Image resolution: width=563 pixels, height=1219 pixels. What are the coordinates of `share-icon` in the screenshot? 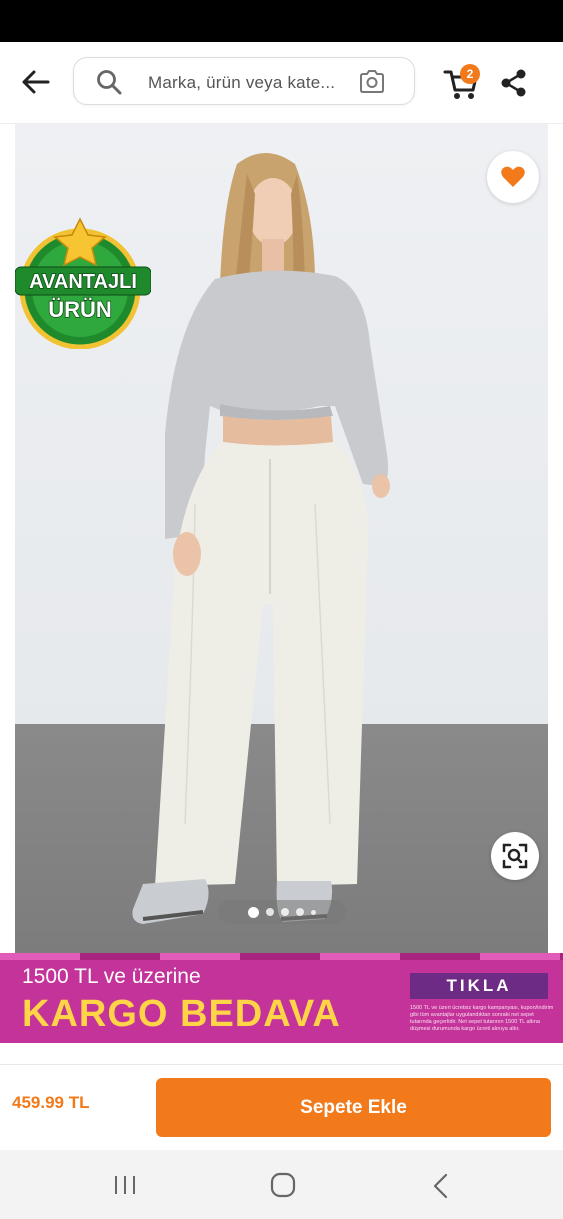 It's located at (514, 83).